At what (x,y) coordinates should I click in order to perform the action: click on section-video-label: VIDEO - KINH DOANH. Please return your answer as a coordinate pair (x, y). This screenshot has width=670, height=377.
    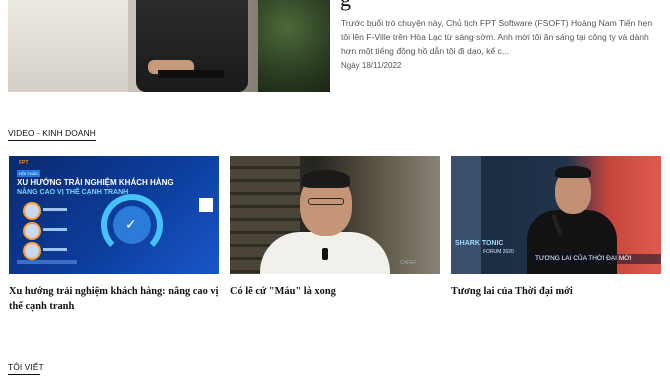
    Looking at the image, I should click on (52, 133).